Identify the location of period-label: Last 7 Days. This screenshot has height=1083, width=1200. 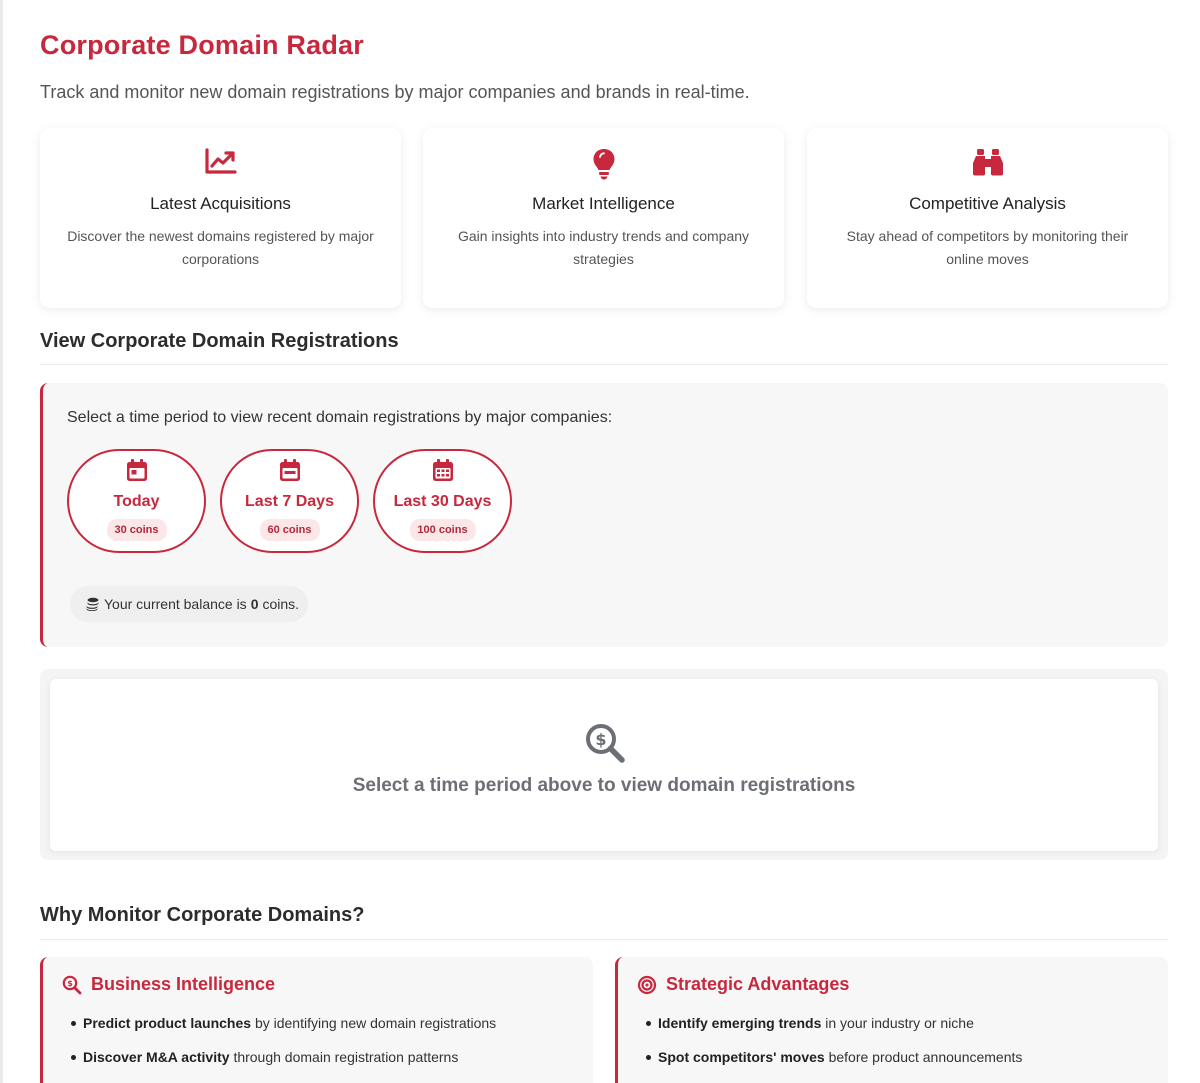
(289, 501).